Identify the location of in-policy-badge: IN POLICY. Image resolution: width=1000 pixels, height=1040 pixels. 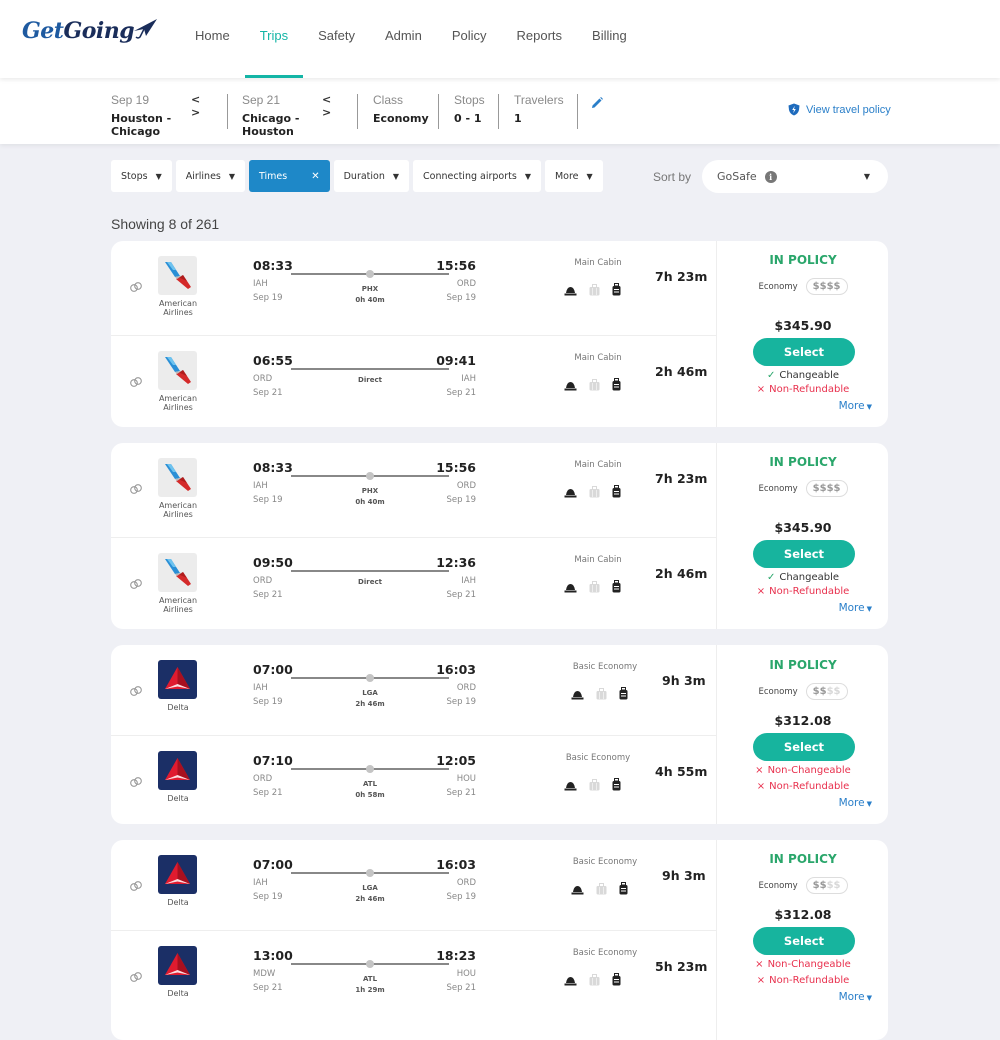
(803, 260).